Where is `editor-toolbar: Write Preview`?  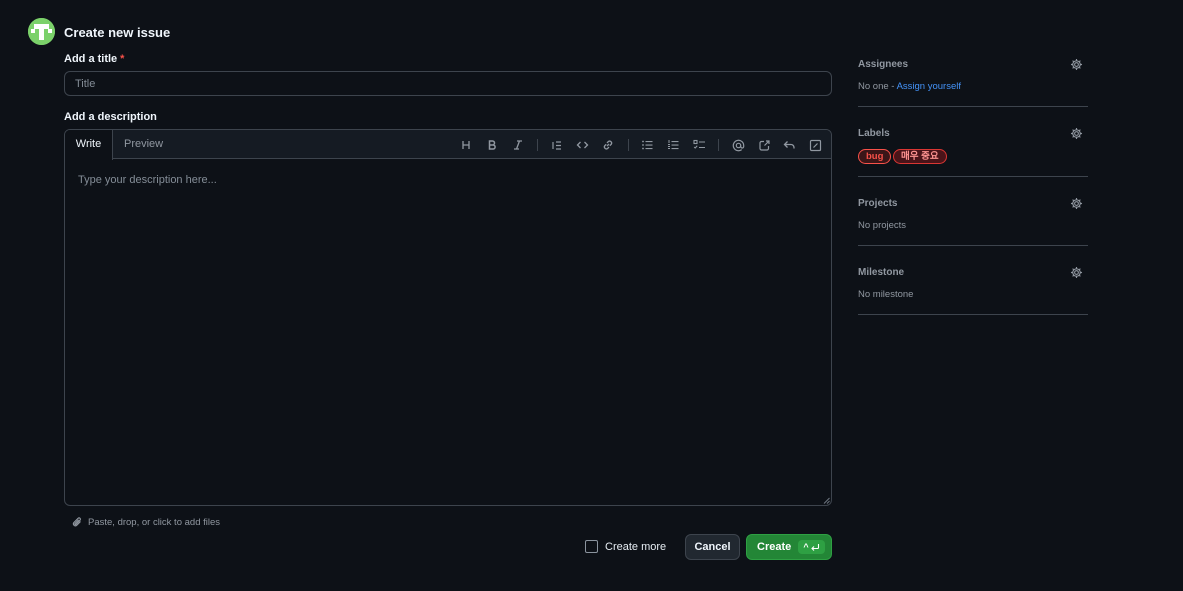
editor-toolbar: Write Preview is located at coordinates (448, 145).